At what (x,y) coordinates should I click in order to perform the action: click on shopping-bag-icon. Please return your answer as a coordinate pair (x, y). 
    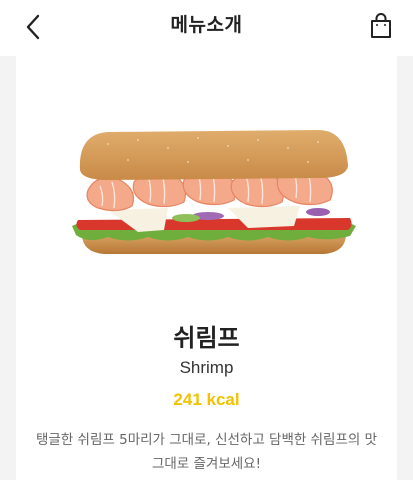
    Looking at the image, I should click on (381, 25).